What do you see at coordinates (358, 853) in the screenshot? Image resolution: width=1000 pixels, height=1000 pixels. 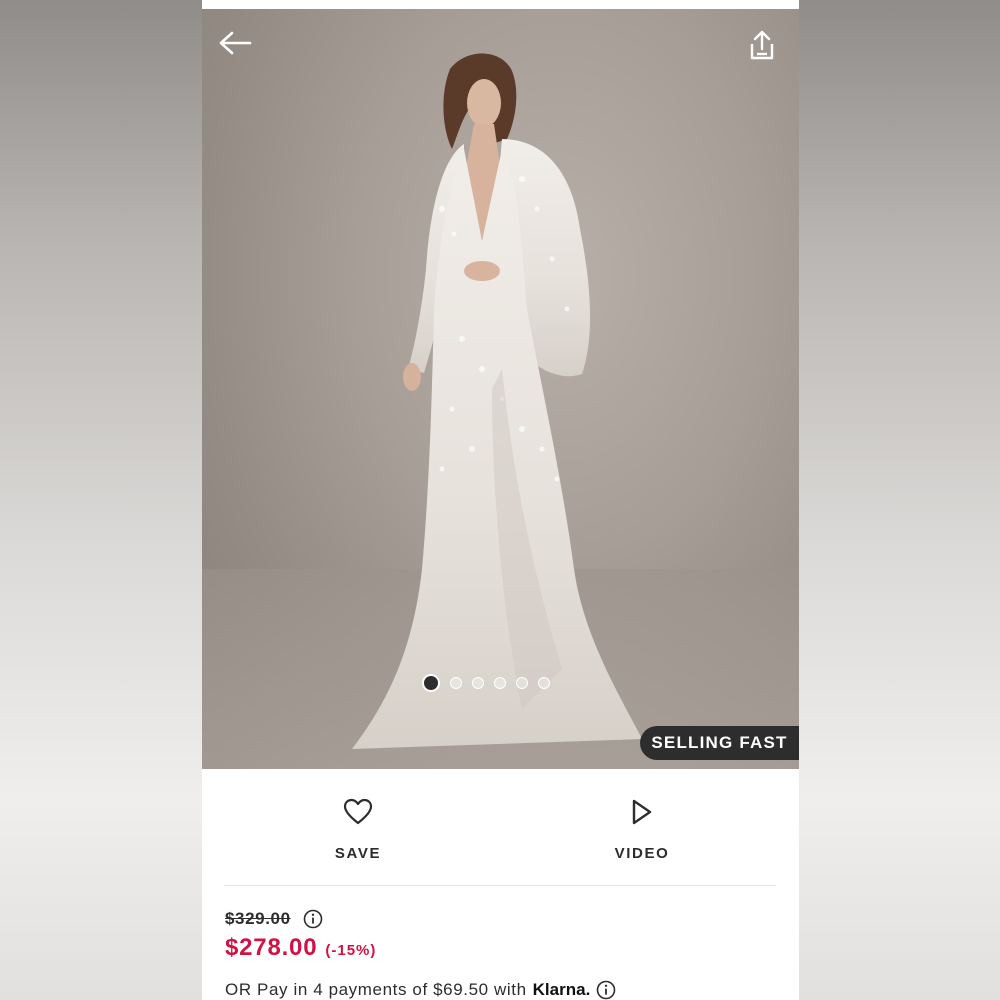 I see `save-label: SAVE` at bounding box center [358, 853].